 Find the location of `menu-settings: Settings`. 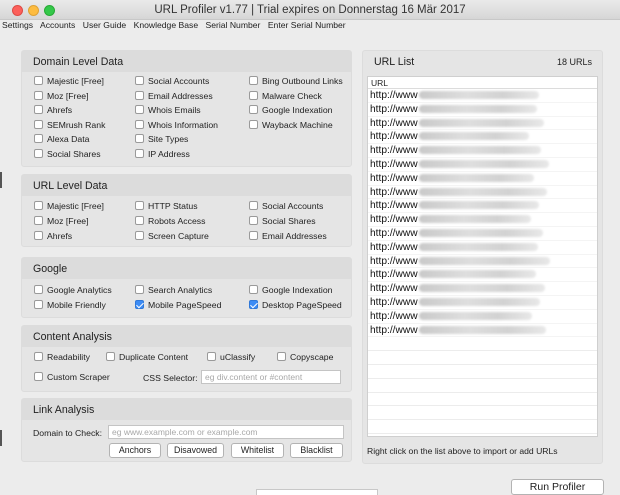

menu-settings: Settings is located at coordinates (17, 25).